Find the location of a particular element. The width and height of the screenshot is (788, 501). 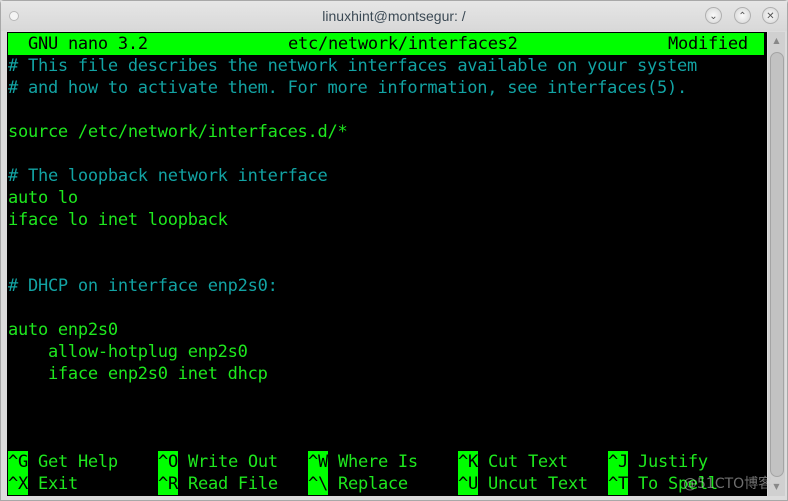

maximize-button: ⌃ is located at coordinates (742, 15).